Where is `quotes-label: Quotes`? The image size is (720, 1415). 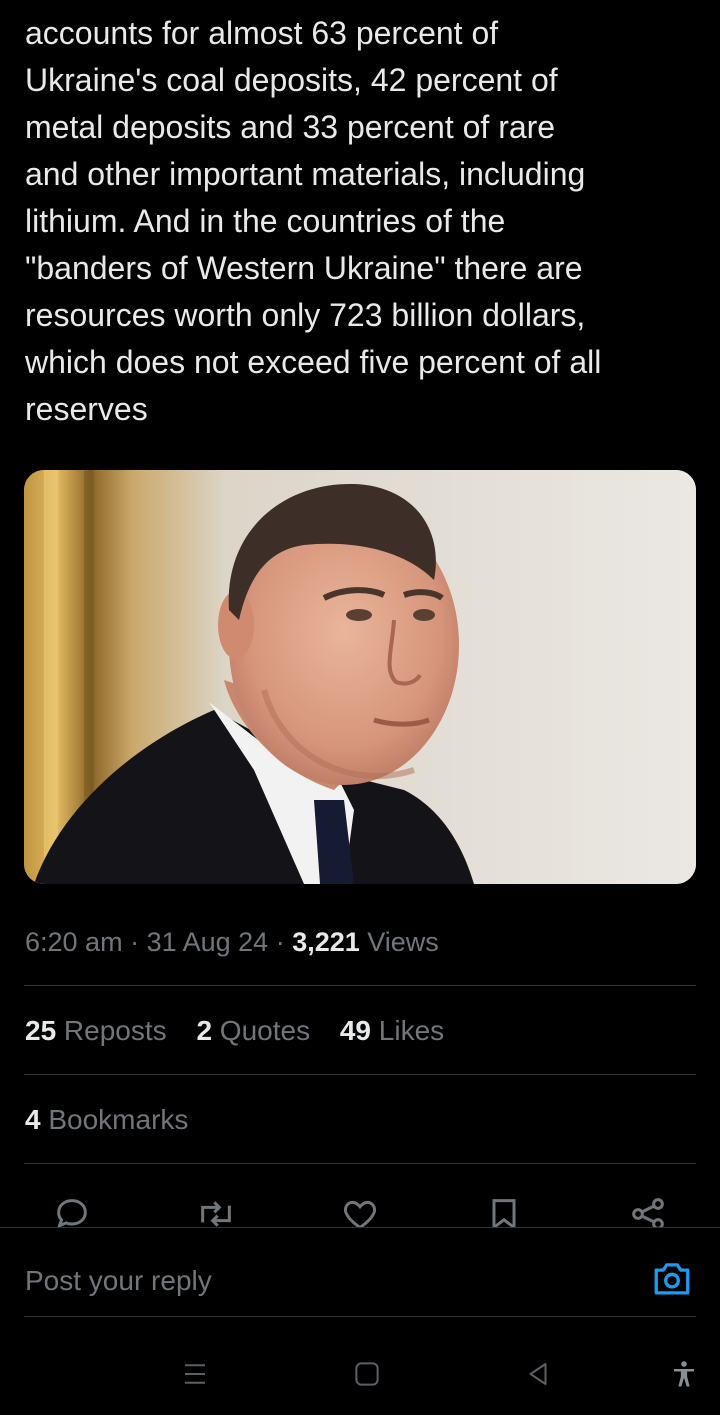 quotes-label: Quotes is located at coordinates (261, 1030).